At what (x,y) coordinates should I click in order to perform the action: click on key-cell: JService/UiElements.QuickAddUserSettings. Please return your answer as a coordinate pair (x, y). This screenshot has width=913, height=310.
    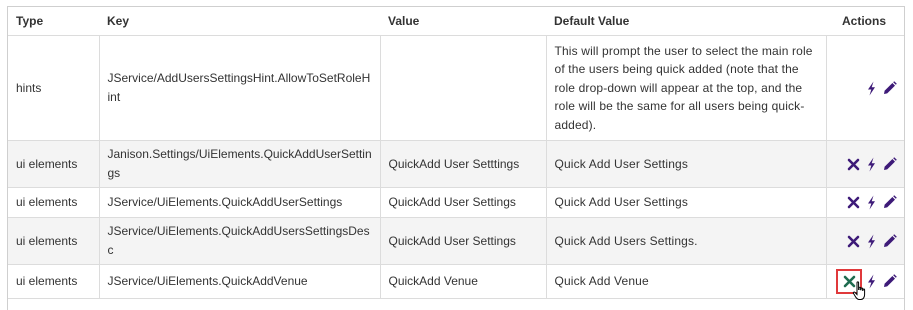
    Looking at the image, I should click on (240, 202).